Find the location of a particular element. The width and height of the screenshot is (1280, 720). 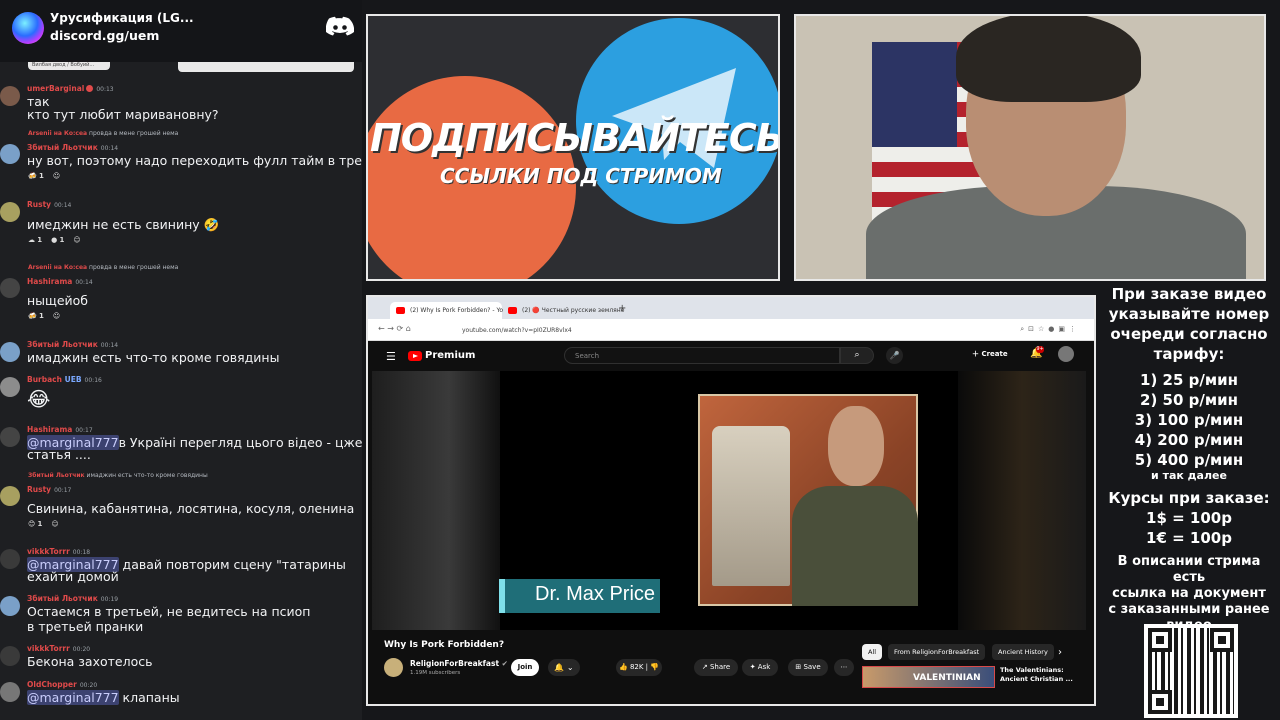

search-input: Search is located at coordinates (702, 355).